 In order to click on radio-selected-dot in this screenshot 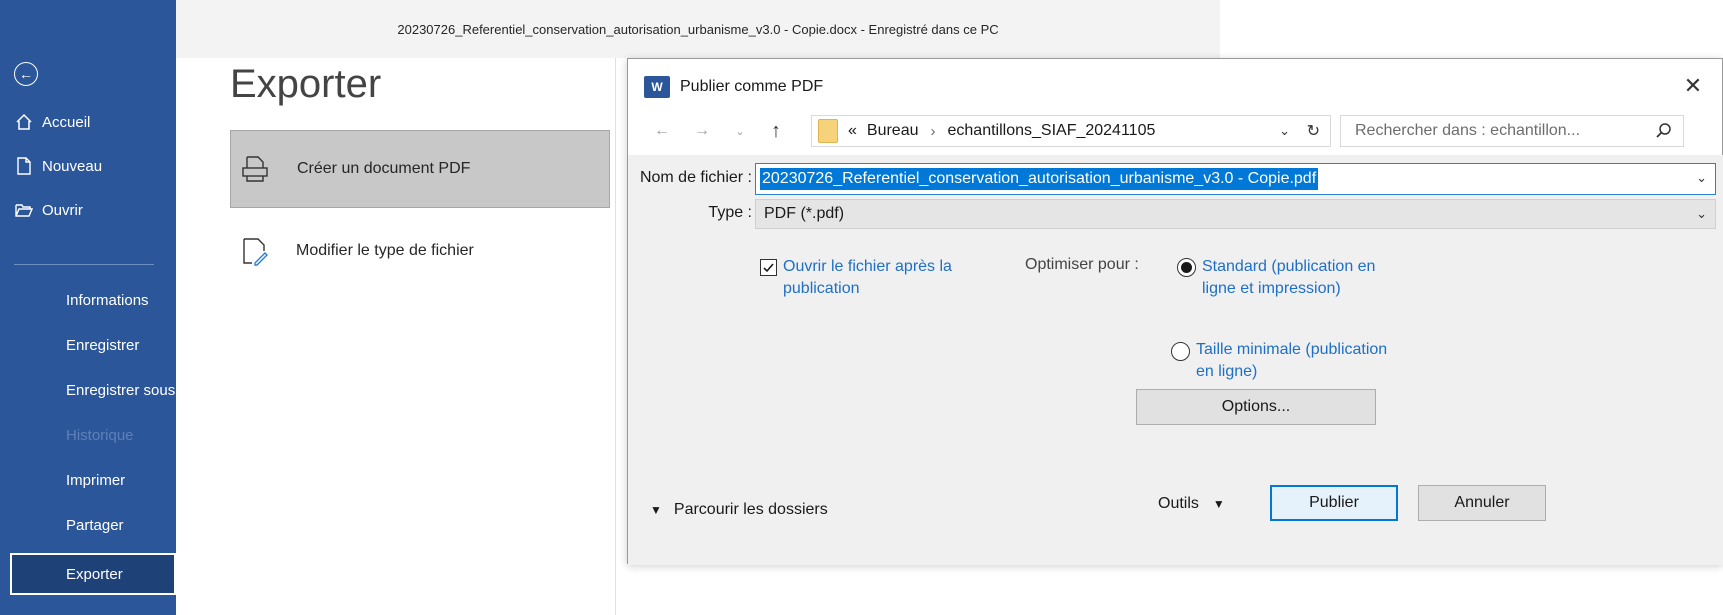, I will do `click(1186, 267)`.